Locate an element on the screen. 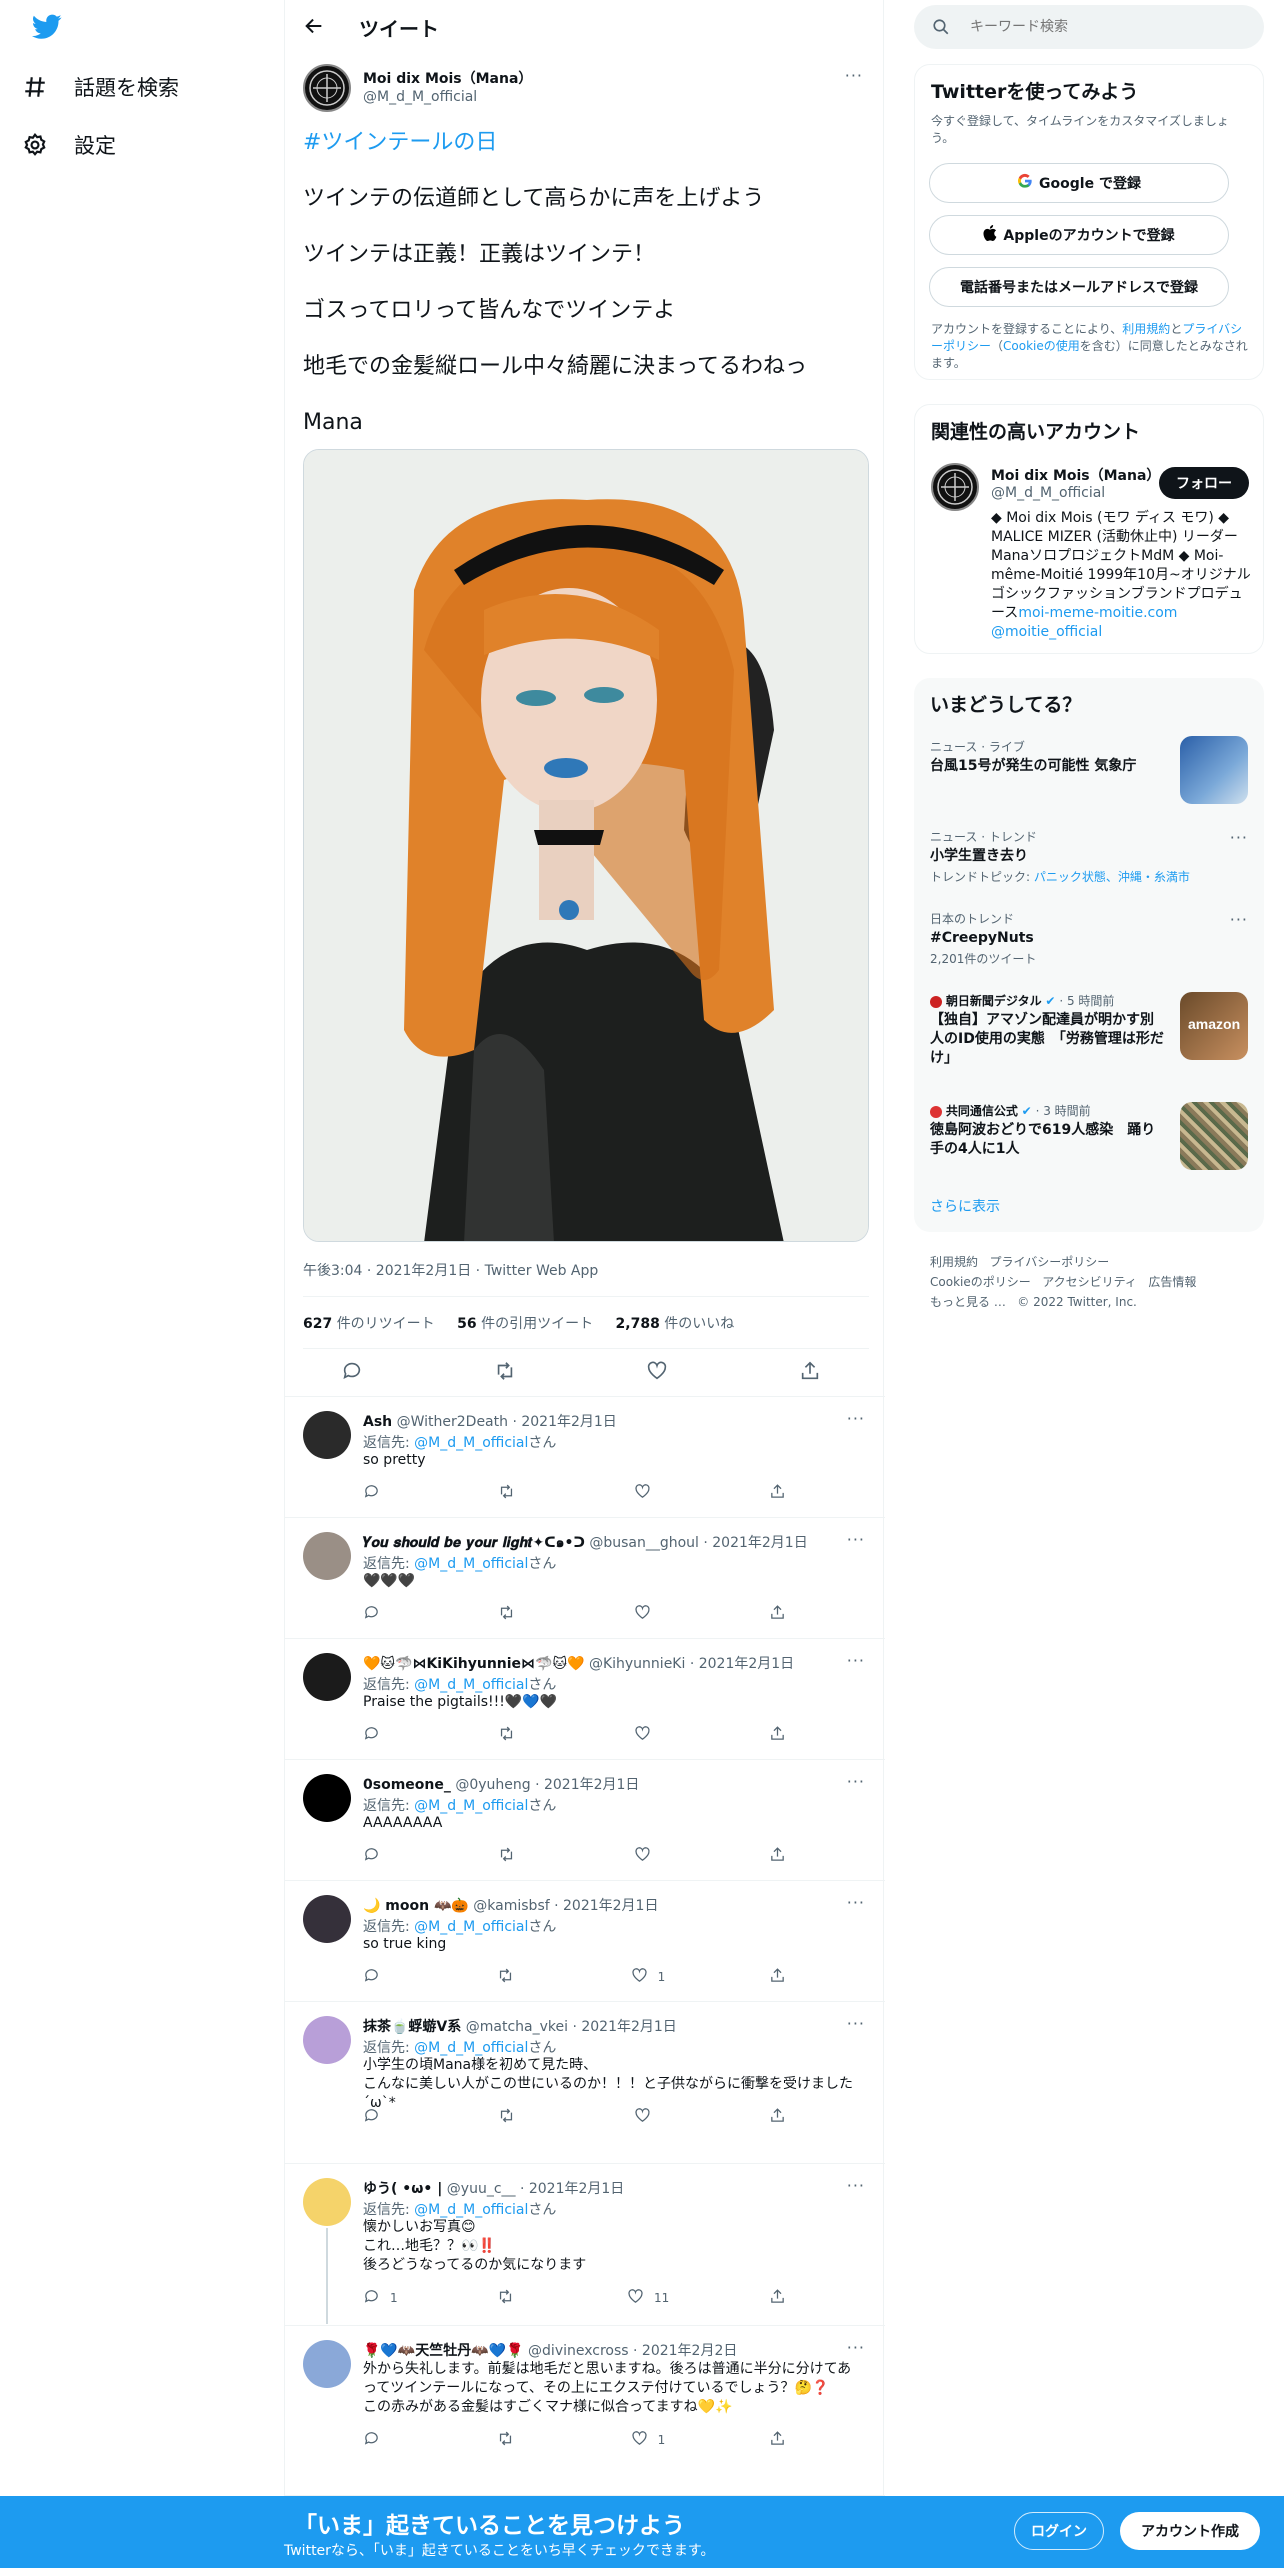  footer-link: プライバシーポリシー is located at coordinates (1049, 1262).